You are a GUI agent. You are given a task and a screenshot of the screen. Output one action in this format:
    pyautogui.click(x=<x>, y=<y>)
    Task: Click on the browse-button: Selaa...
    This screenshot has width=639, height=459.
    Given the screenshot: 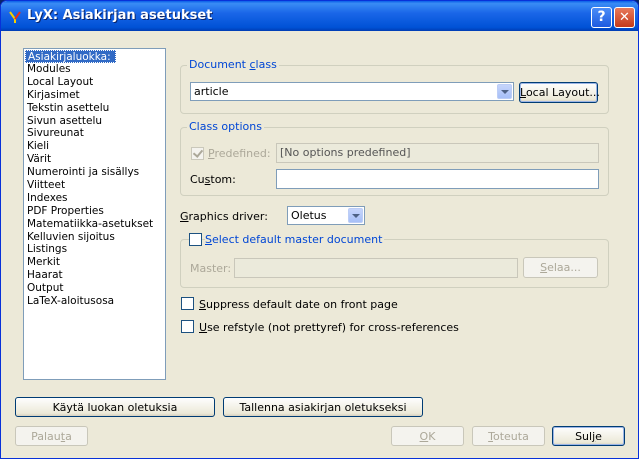 What is the action you would take?
    pyautogui.click(x=560, y=267)
    